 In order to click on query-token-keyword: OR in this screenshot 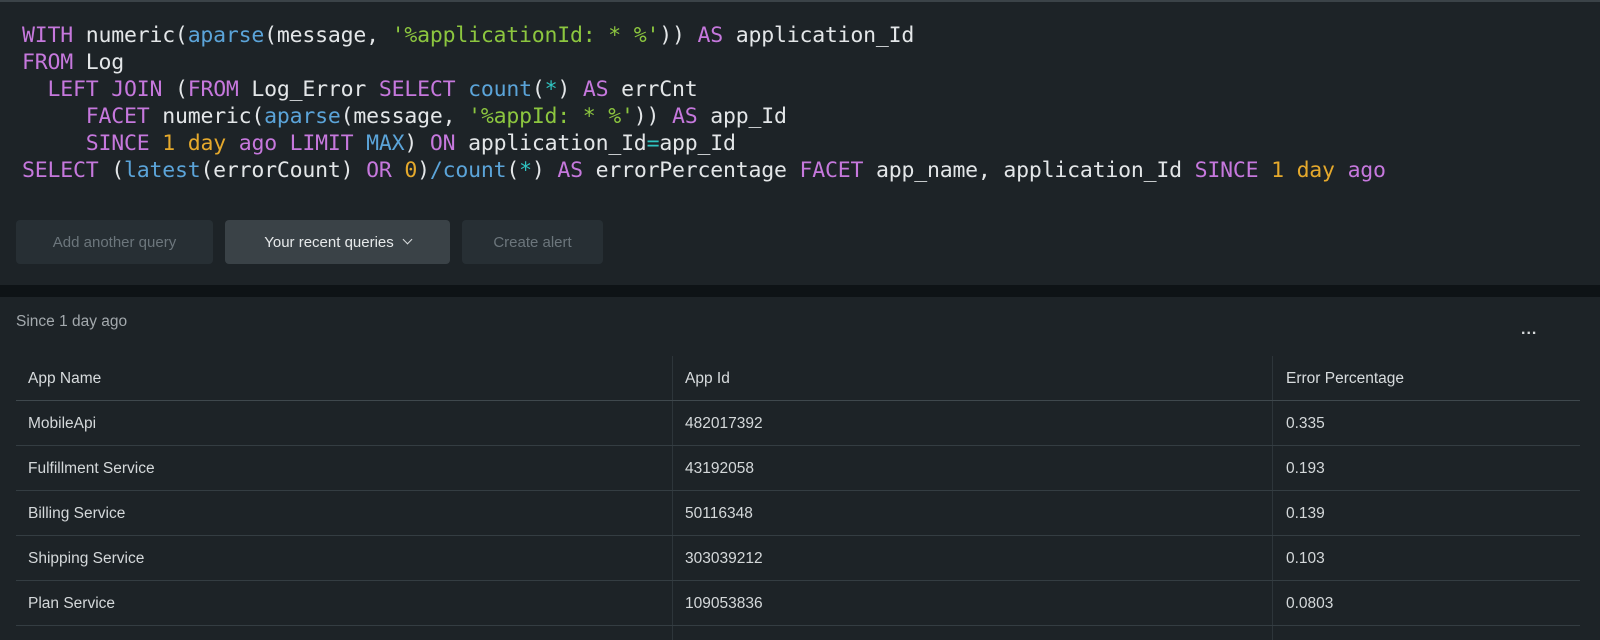, I will do `click(379, 170)`.